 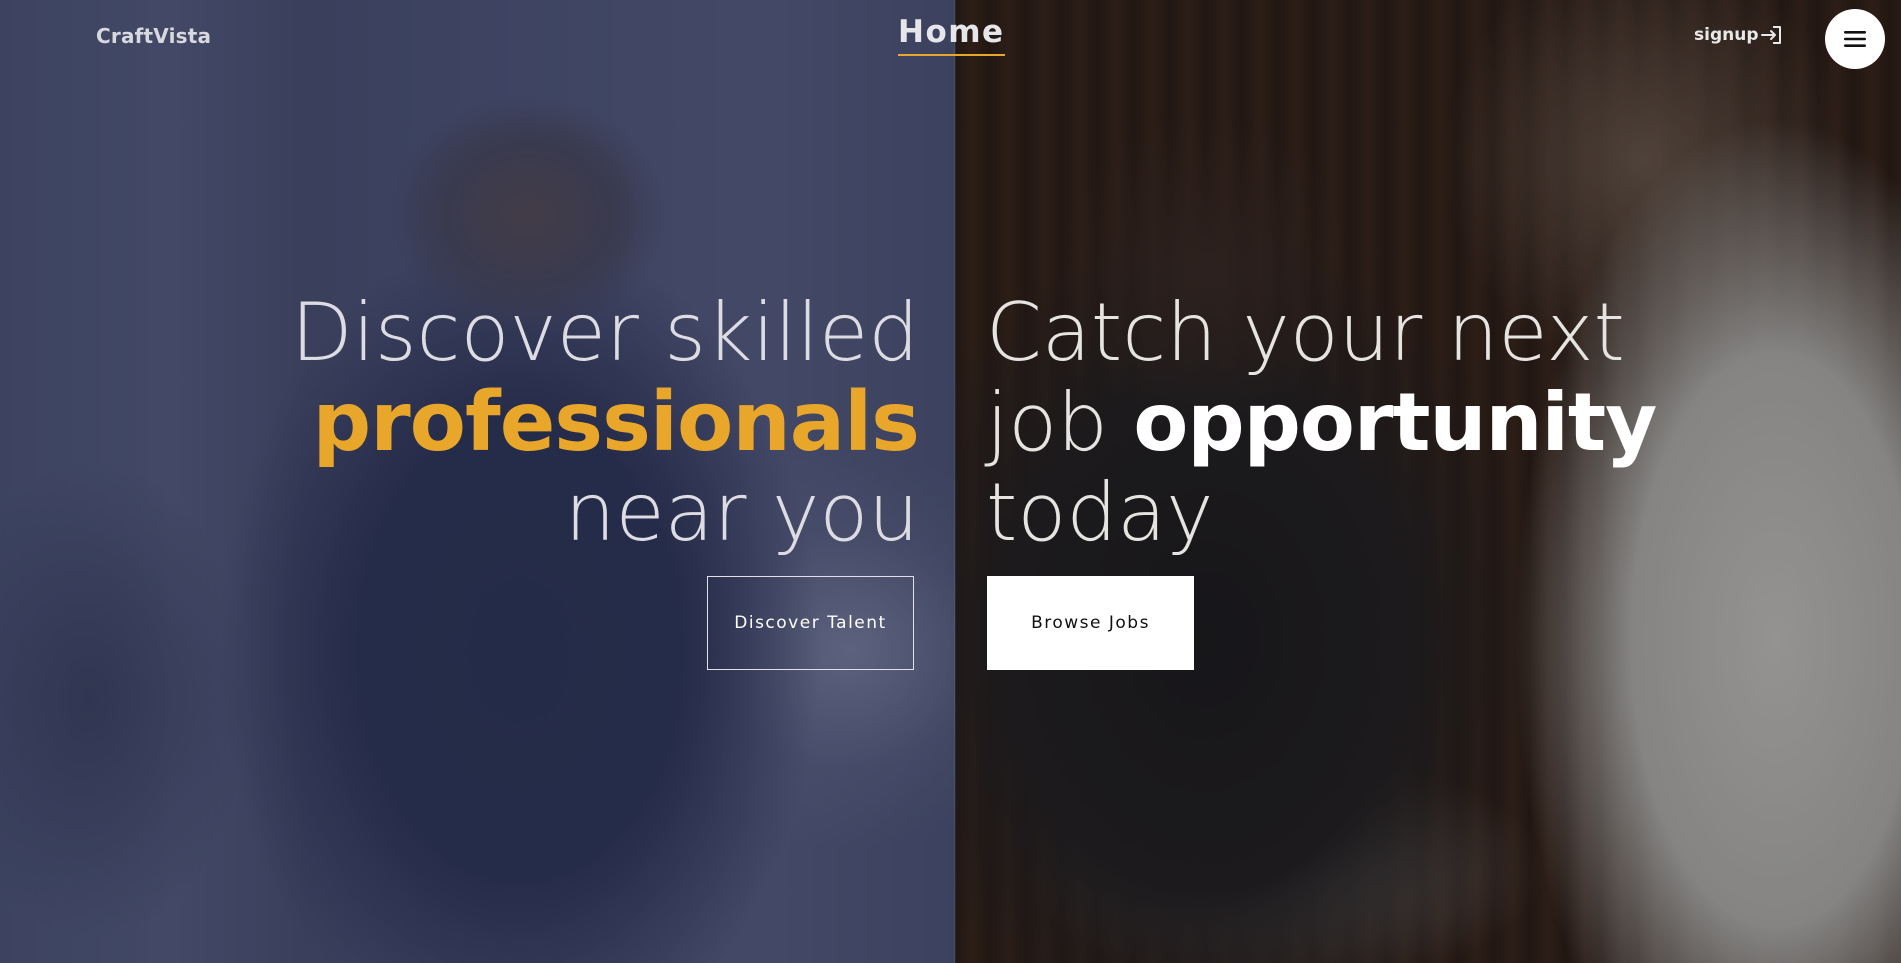 What do you see at coordinates (1770, 35) in the screenshot?
I see `login-arrow-icon` at bounding box center [1770, 35].